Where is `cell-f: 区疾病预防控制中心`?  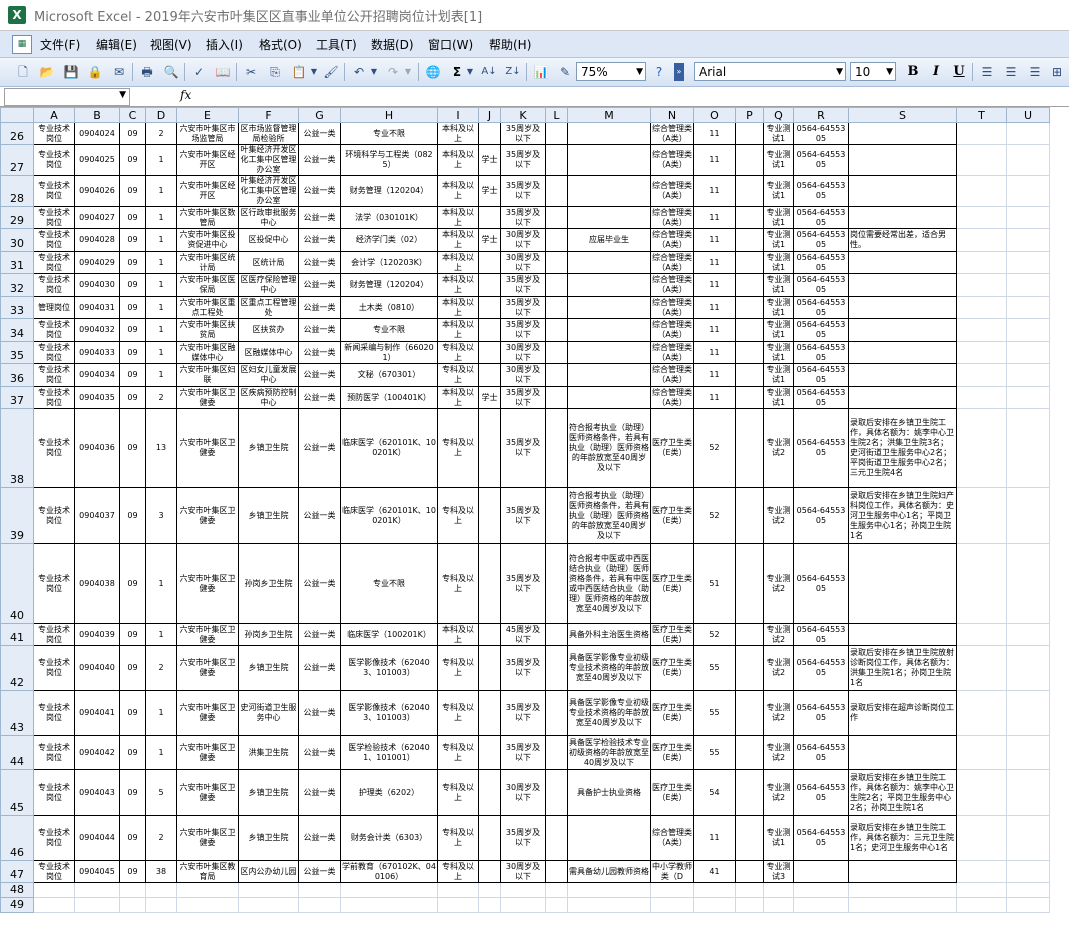
cell-f: 区疾病预防控制中心 is located at coordinates (268, 397).